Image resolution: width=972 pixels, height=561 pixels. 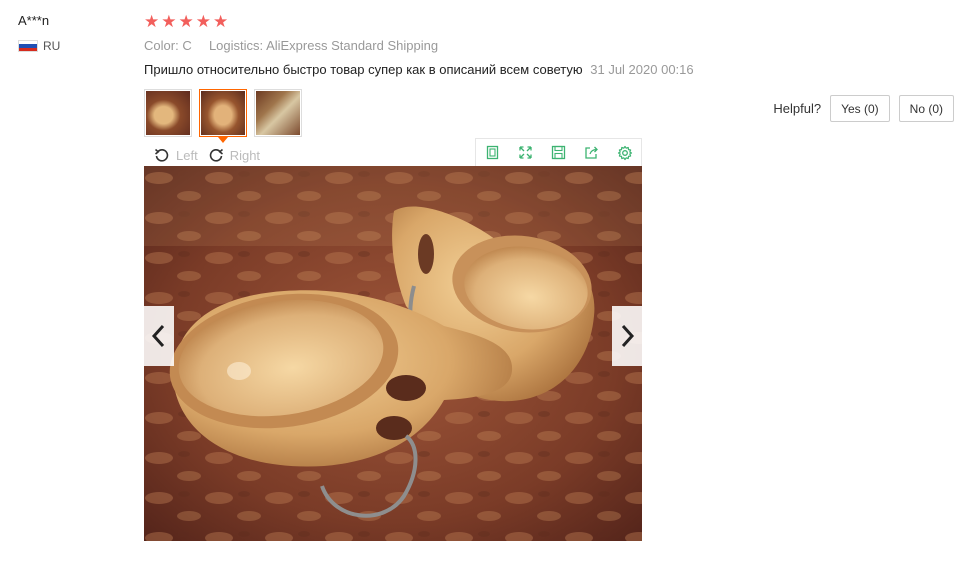 I want to click on reviewer-name: A***n, so click(x=34, y=20).